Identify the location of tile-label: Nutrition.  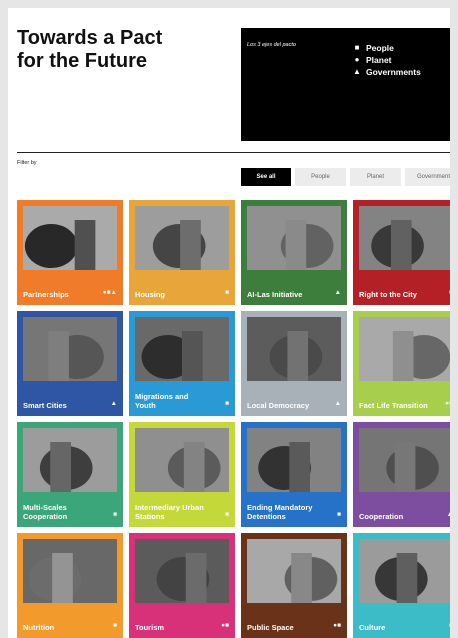
(39, 627).